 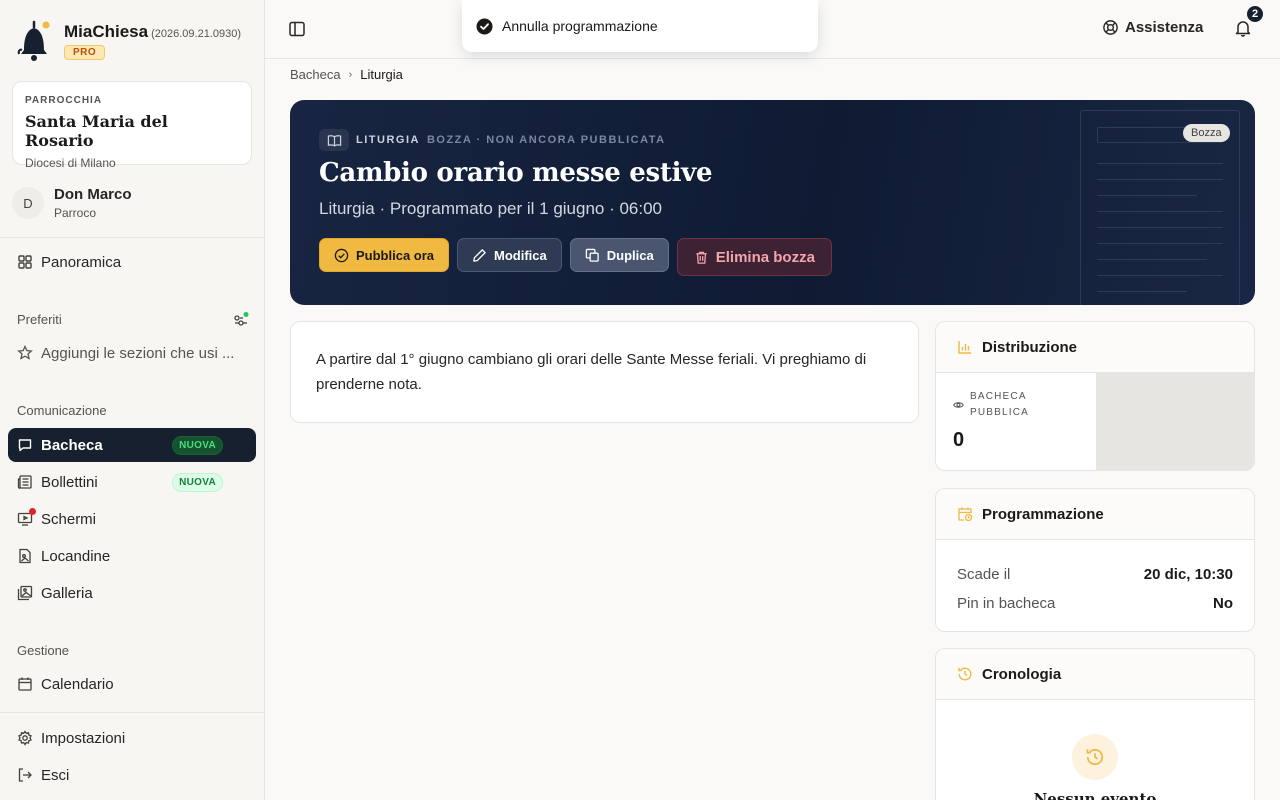 What do you see at coordinates (25, 353) in the screenshot?
I see `star-icon` at bounding box center [25, 353].